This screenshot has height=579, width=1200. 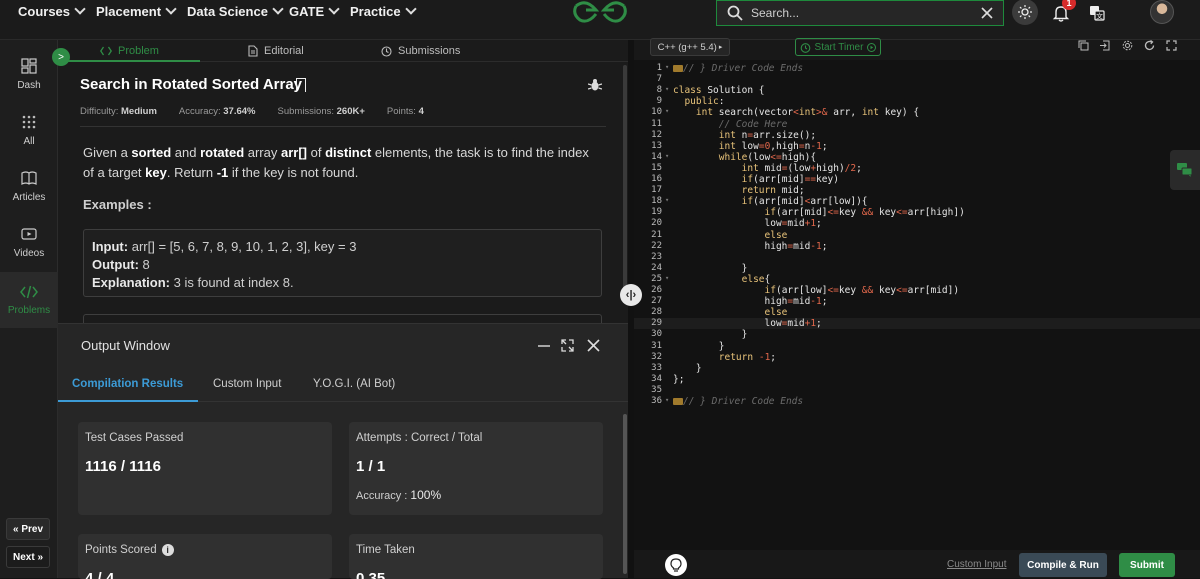 I want to click on code-line: 8 ▾ class Solution {, so click(x=917, y=90).